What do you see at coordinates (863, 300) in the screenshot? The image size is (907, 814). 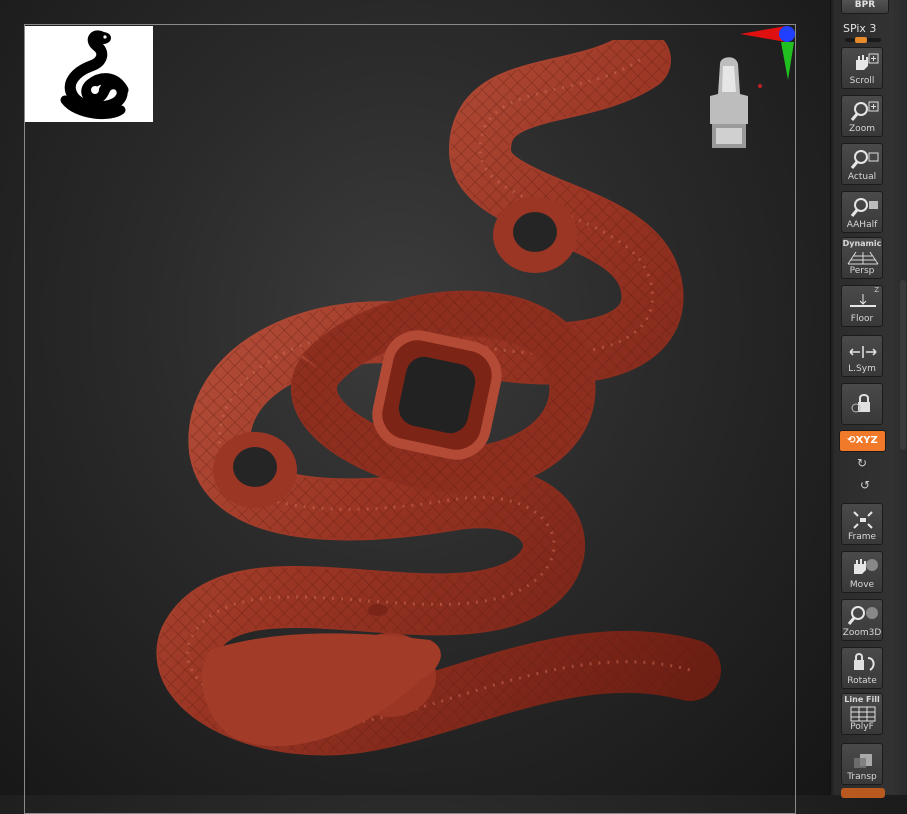 I see `floor-icon` at bounding box center [863, 300].